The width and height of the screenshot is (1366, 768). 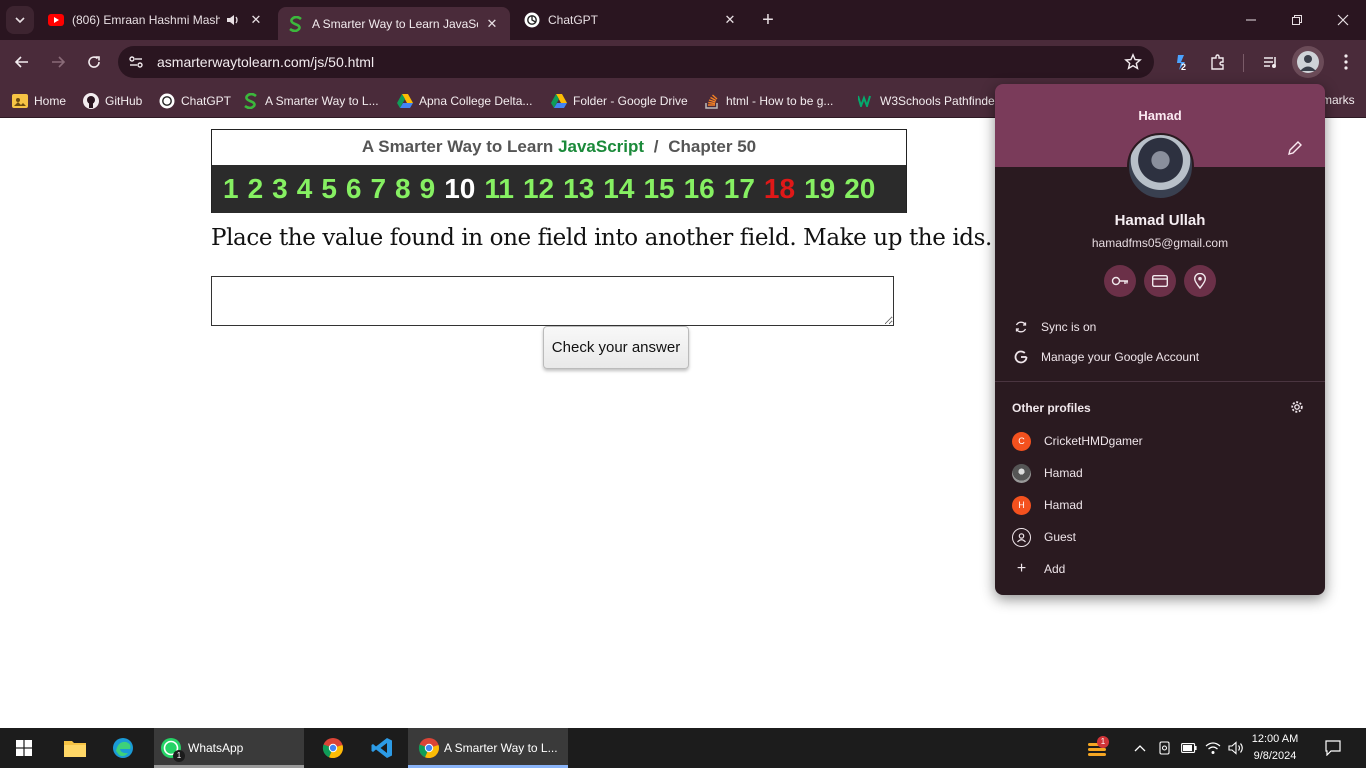 I want to click on pencil-icon, so click(x=1295, y=148).